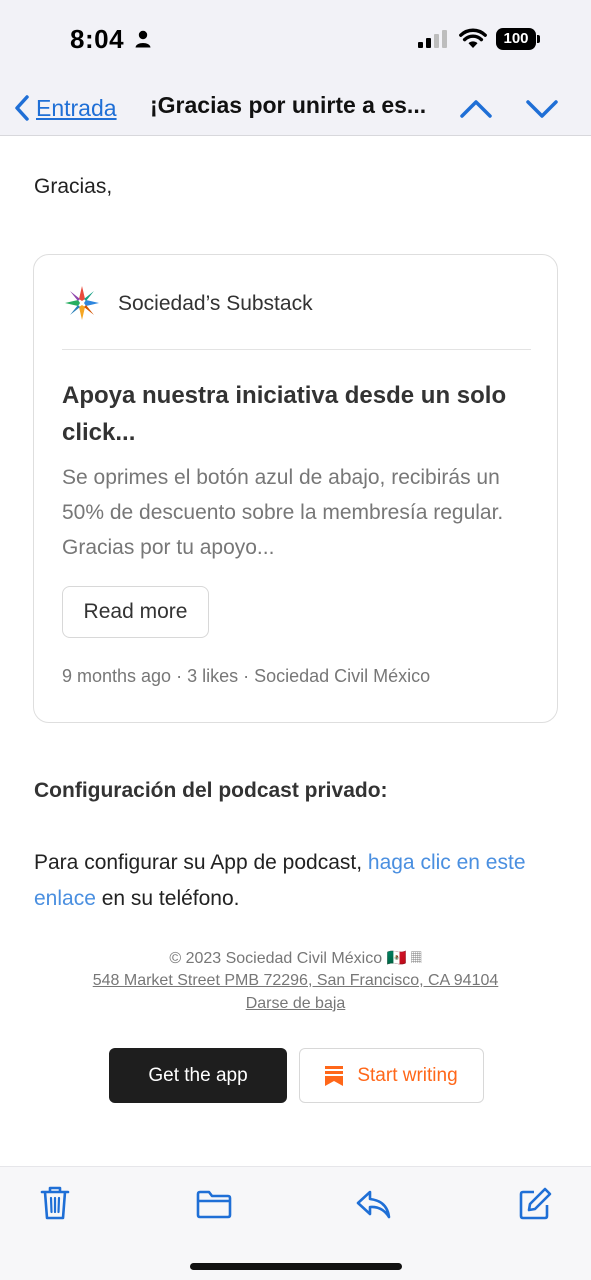 The width and height of the screenshot is (591, 1280). I want to click on back-button-label: Entrada, so click(76, 107).